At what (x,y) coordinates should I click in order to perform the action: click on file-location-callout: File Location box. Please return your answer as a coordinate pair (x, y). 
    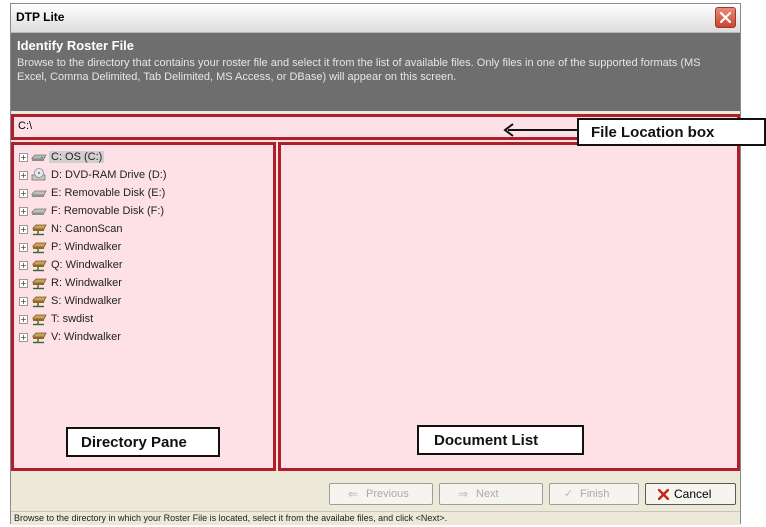
    Looking at the image, I should click on (671, 132).